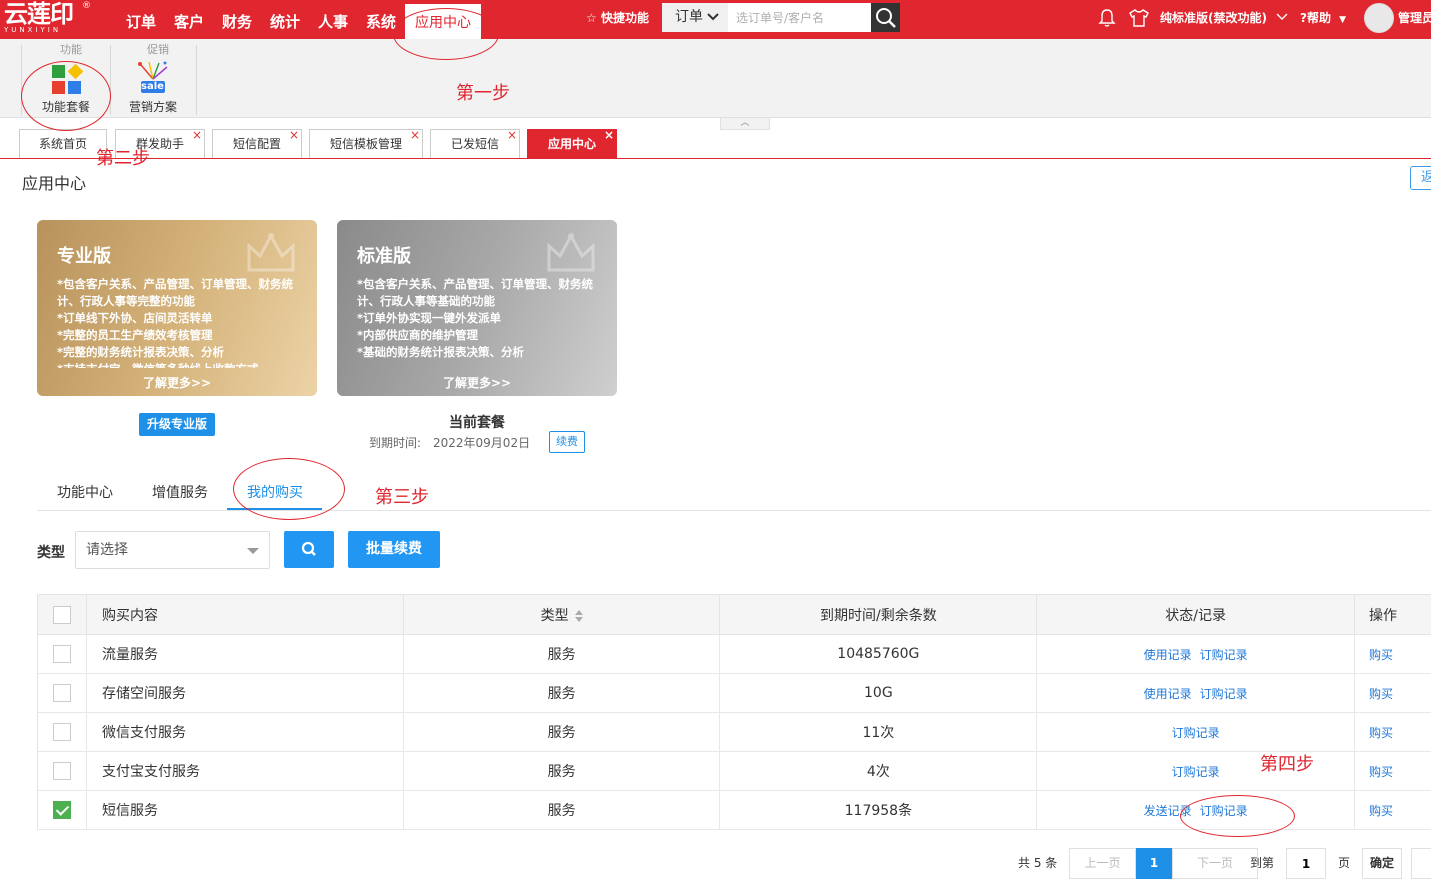 This screenshot has height=894, width=1431. Describe the element at coordinates (333, 19) in the screenshot. I see `nav-item-hr: 人事` at that location.